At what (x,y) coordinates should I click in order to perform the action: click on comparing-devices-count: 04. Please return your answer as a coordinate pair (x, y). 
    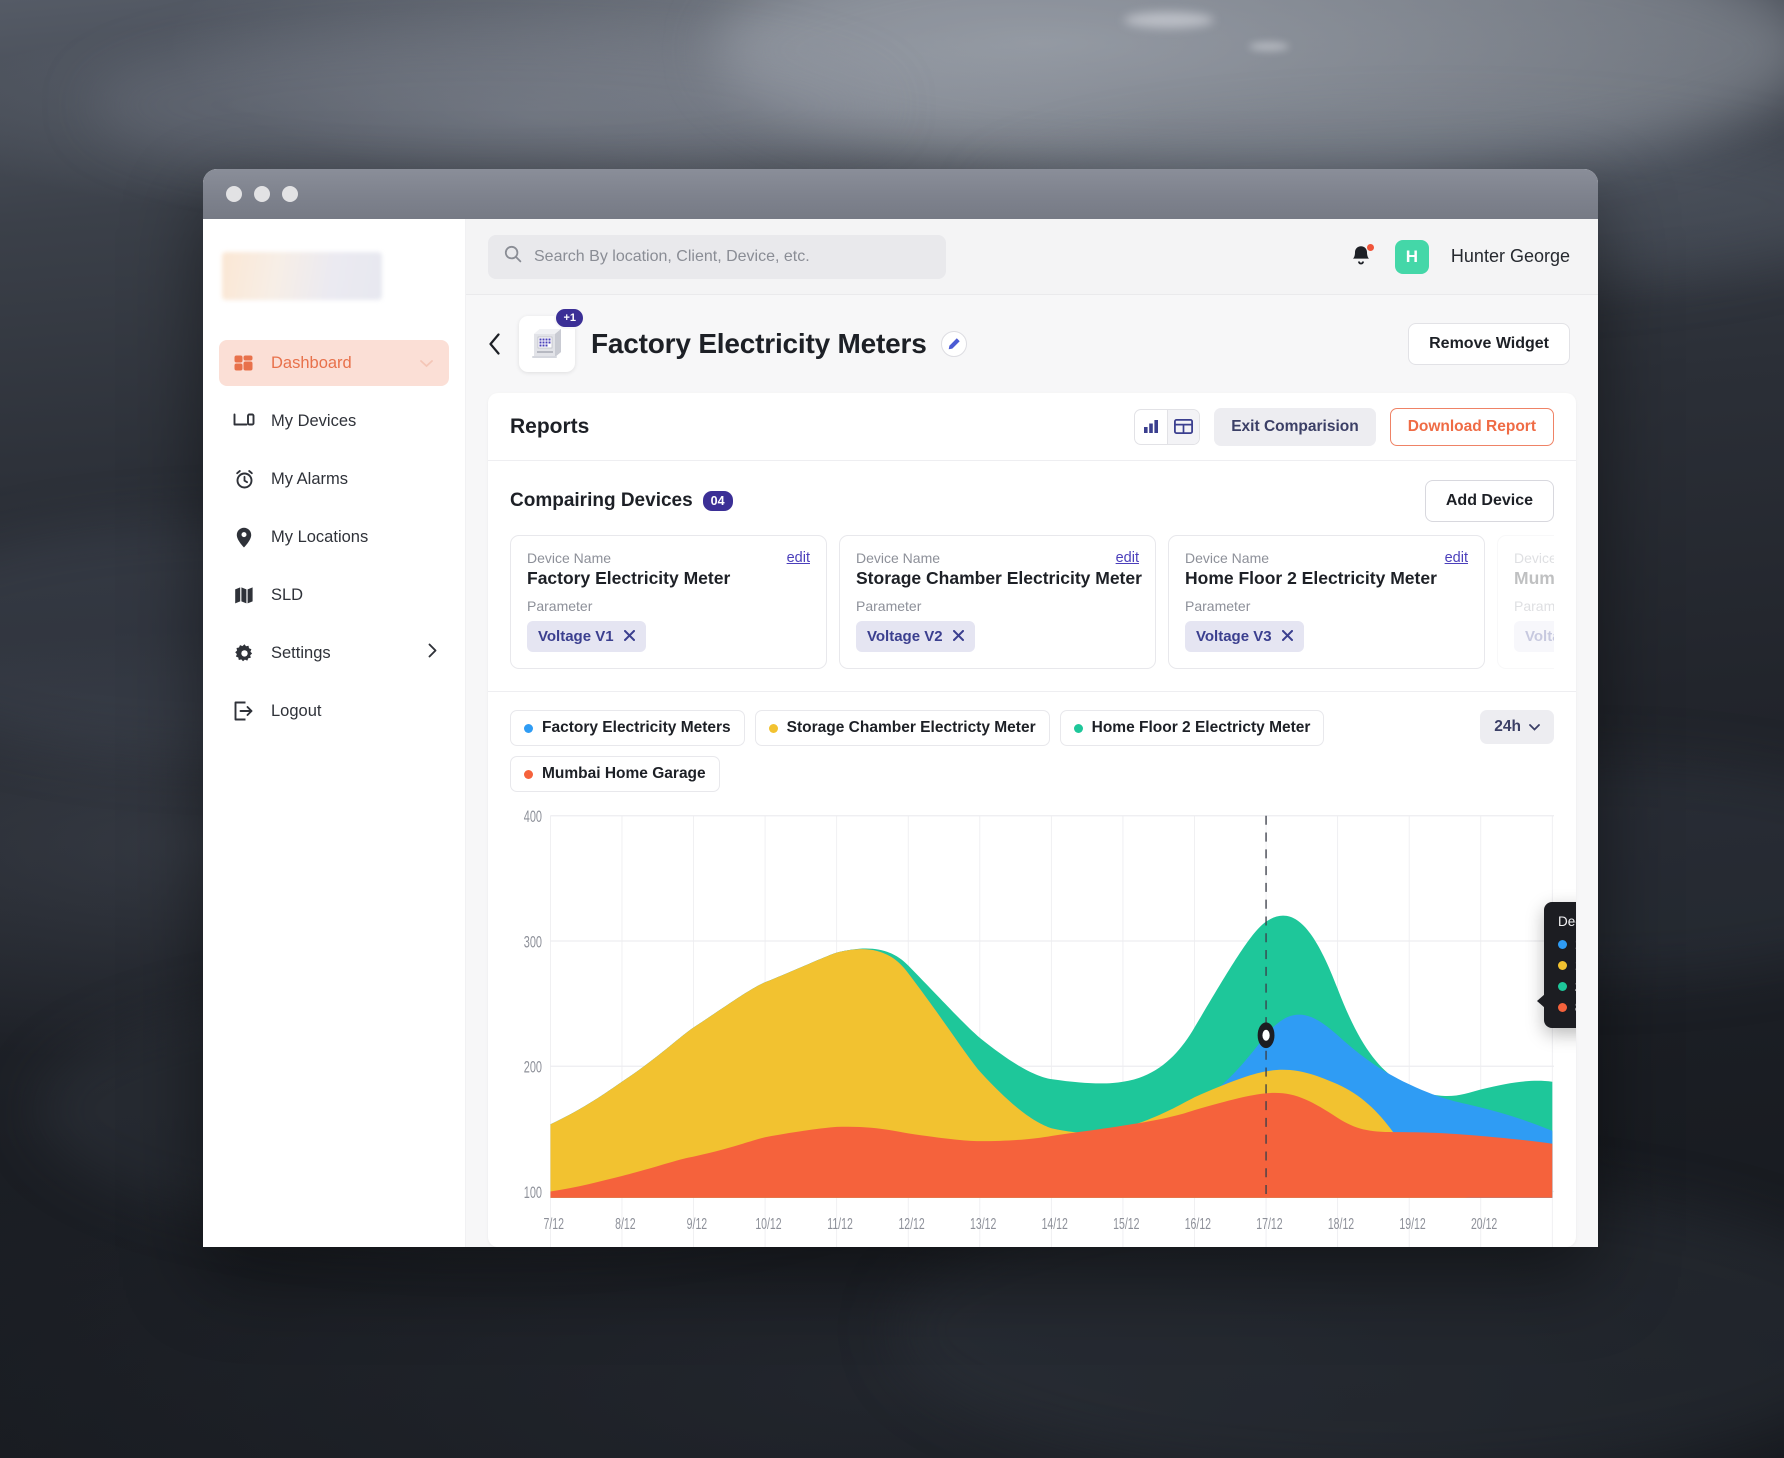
    Looking at the image, I should click on (717, 501).